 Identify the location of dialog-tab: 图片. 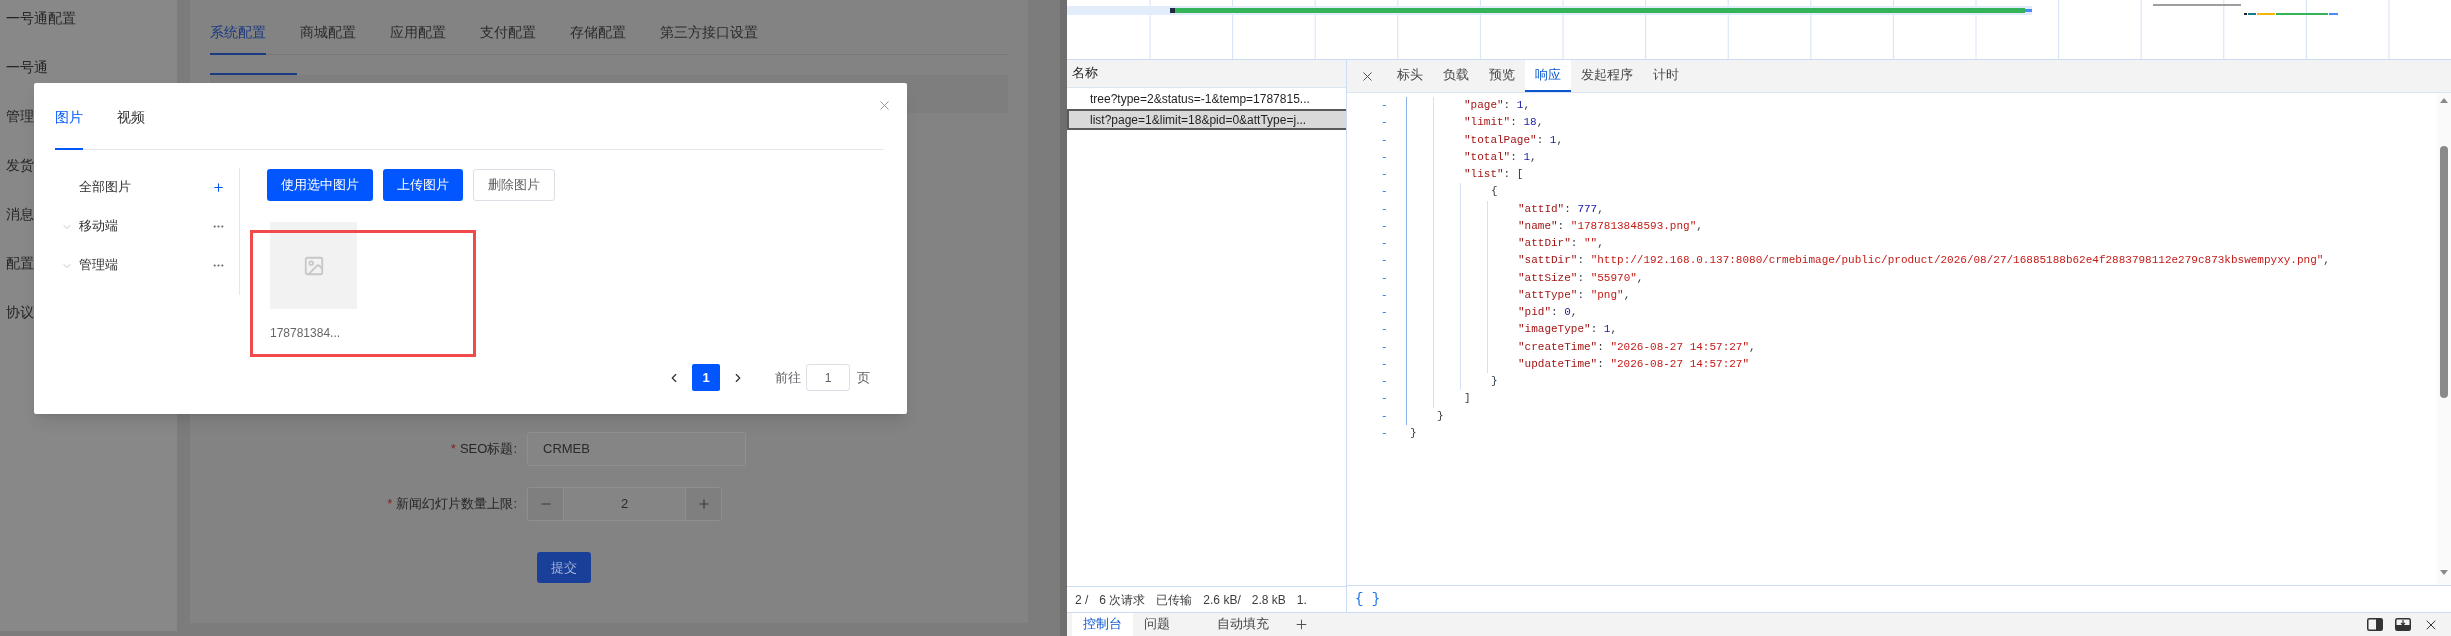
(69, 119).